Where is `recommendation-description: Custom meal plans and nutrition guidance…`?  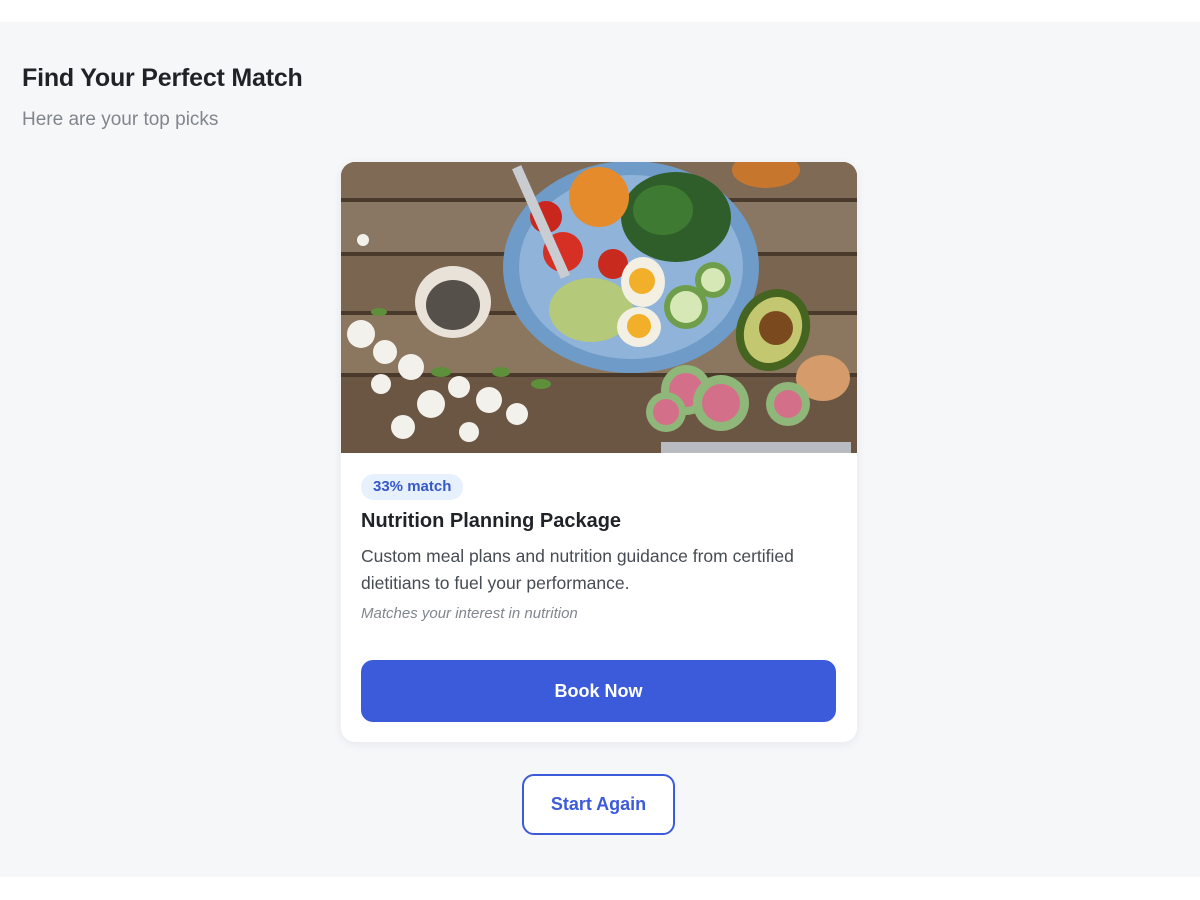
recommendation-description: Custom meal plans and nutrition guidance… is located at coordinates (577, 569).